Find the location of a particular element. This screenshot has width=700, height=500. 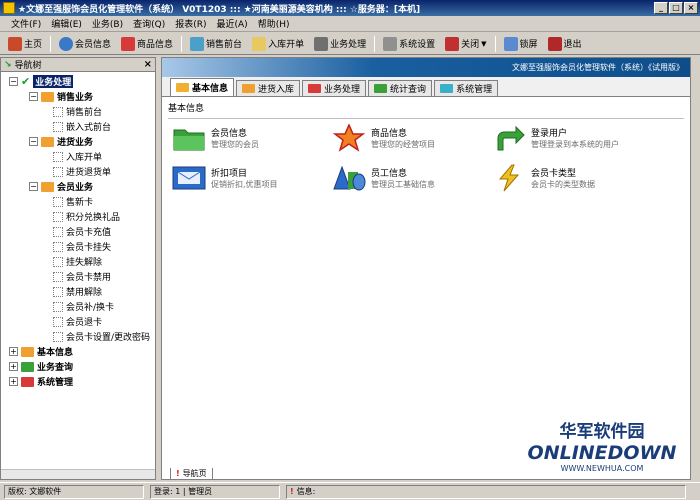

tree-root: − ✔ 业务处理 is located at coordinates (78, 81).